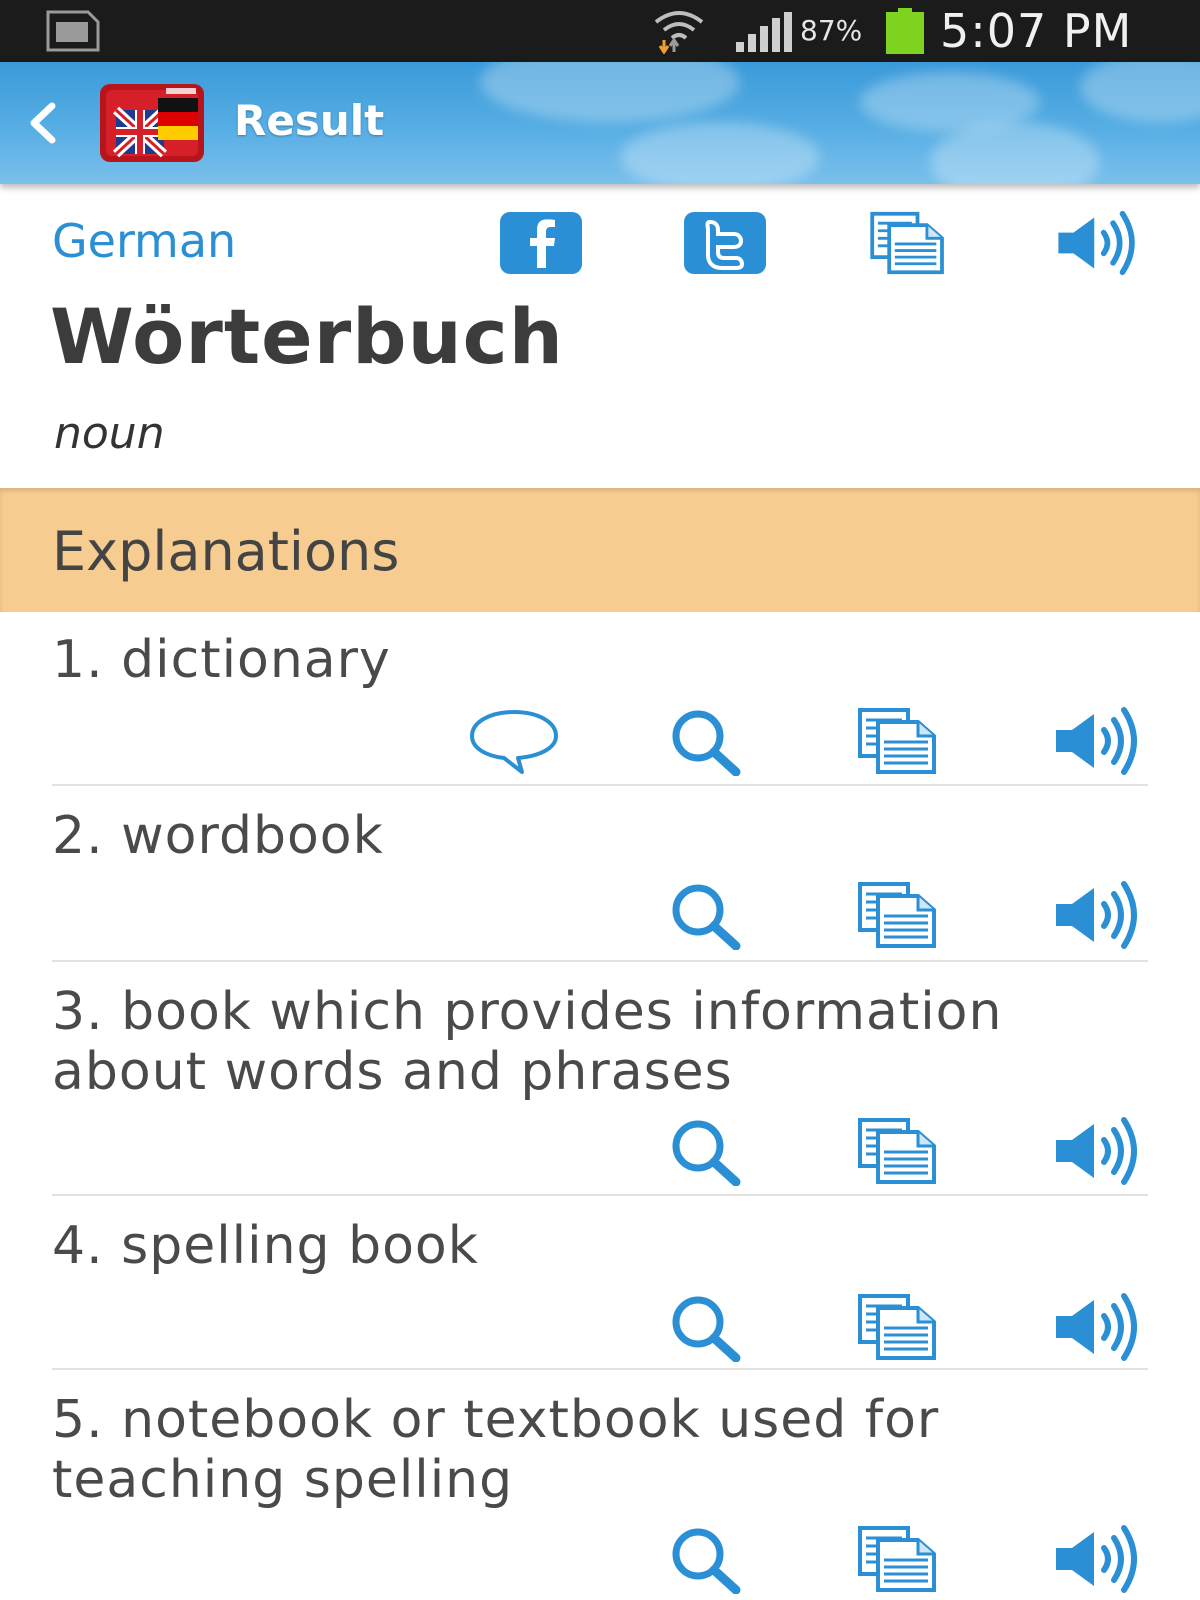 Image resolution: width=1200 pixels, height=1600 pixels. Describe the element at coordinates (679, 32) in the screenshot. I see `wifi-icon` at that location.